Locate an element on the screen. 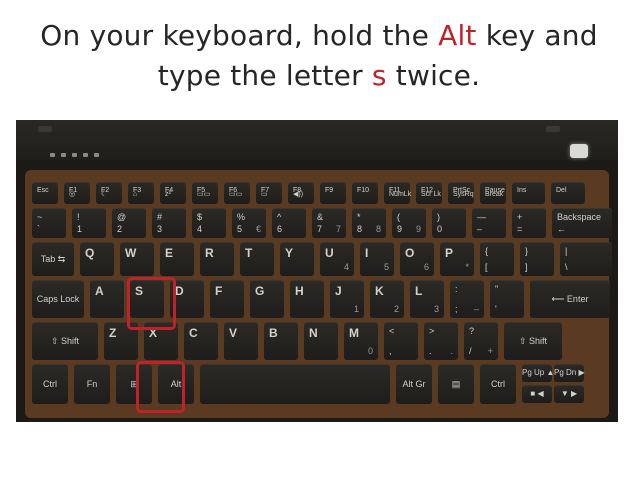  key-minus: — – is located at coordinates (489, 223).